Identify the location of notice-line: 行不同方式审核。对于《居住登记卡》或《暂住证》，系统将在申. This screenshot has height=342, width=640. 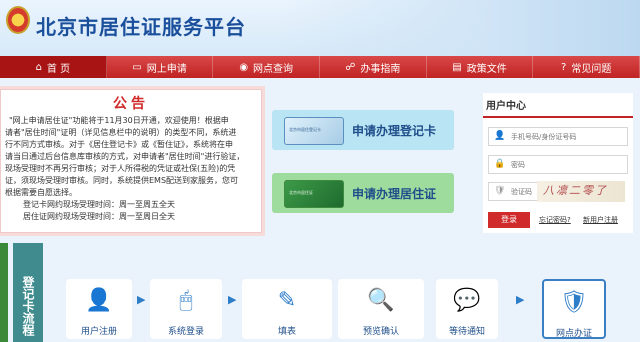
(119, 144).